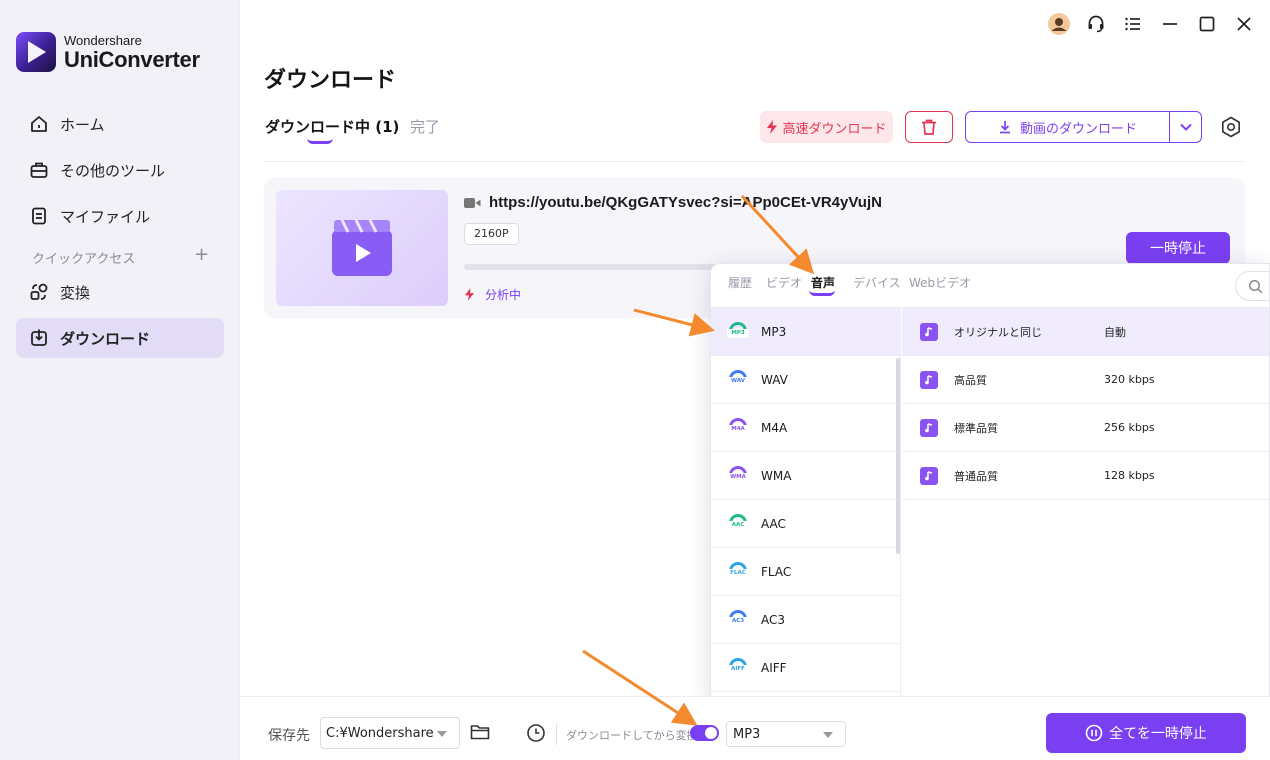 Image resolution: width=1270 pixels, height=760 pixels. What do you see at coordinates (834, 129) in the screenshot?
I see `fast-download-label: 高速ダウンロード` at bounding box center [834, 129].